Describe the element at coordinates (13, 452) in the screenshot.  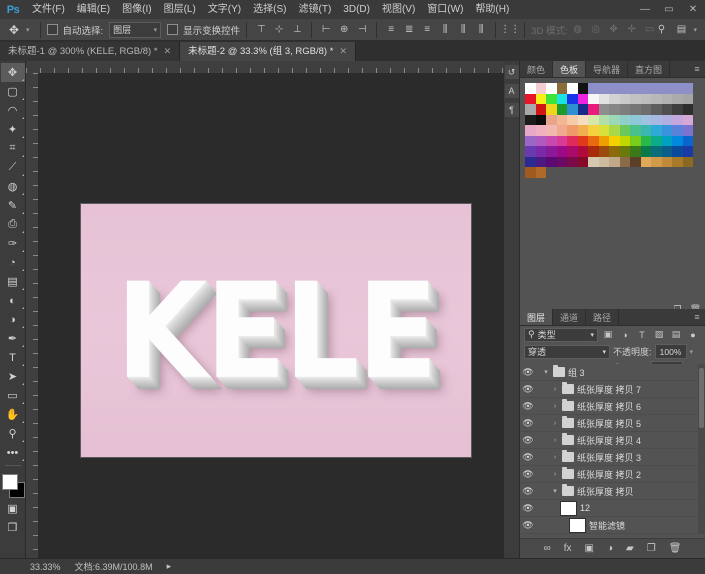
I see `edit-toolbar-icon: •••` at that location.